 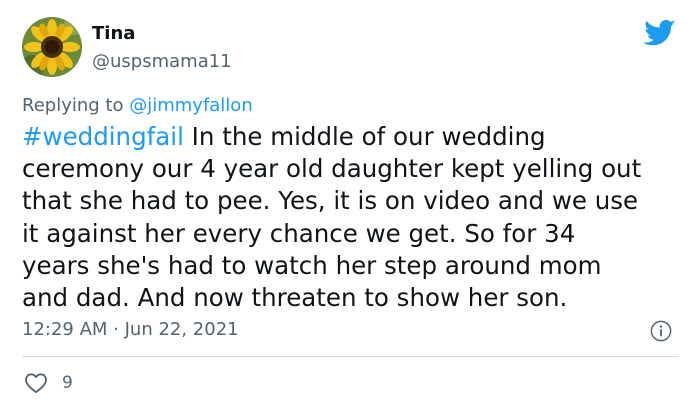 I want to click on tweet-timestamp: 12:29 AM · Jun 22, 2021, so click(x=130, y=330).